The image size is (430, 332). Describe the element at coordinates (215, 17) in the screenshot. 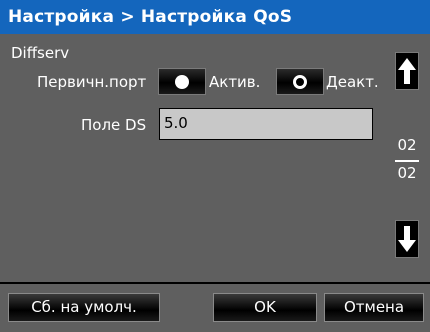

I see `title-bar: Настройка > Настройка QoS` at that location.